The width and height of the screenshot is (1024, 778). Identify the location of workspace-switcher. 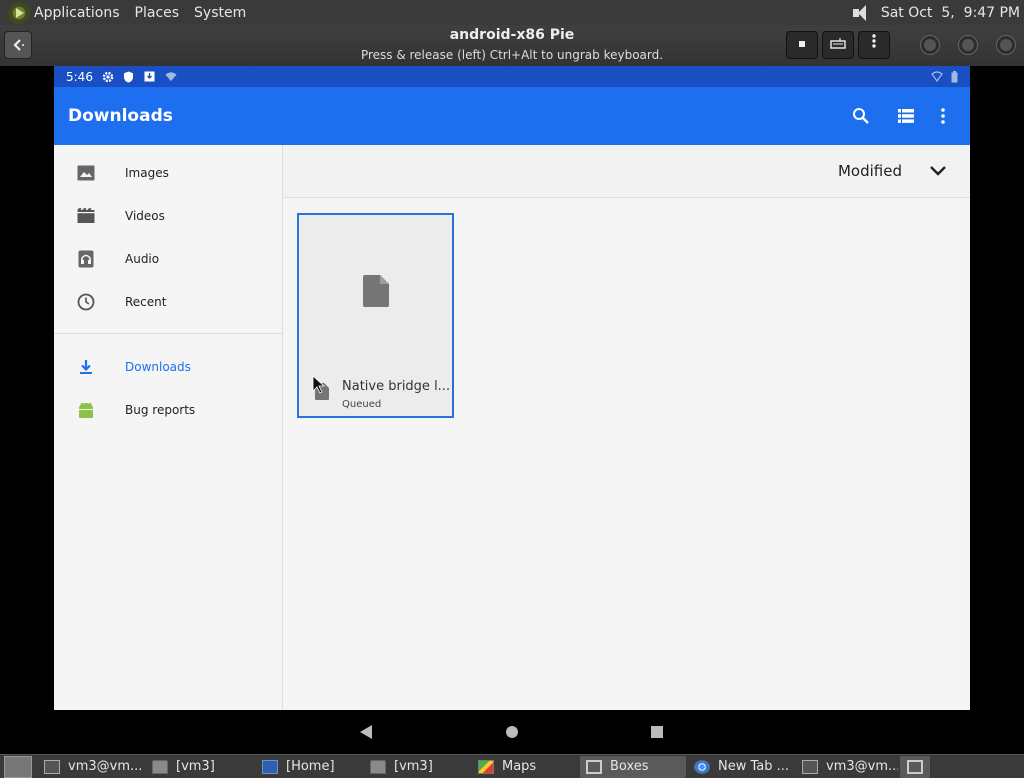
(915, 766).